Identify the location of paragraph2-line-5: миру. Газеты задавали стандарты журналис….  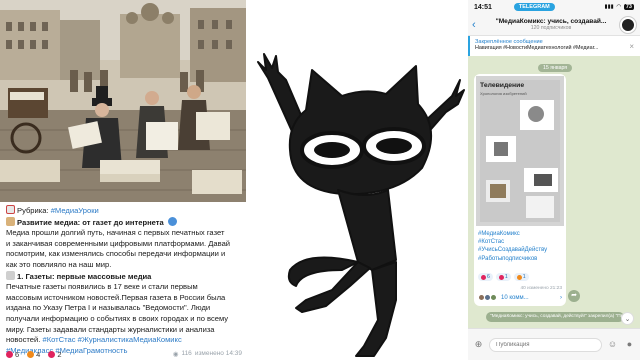
(110, 329).